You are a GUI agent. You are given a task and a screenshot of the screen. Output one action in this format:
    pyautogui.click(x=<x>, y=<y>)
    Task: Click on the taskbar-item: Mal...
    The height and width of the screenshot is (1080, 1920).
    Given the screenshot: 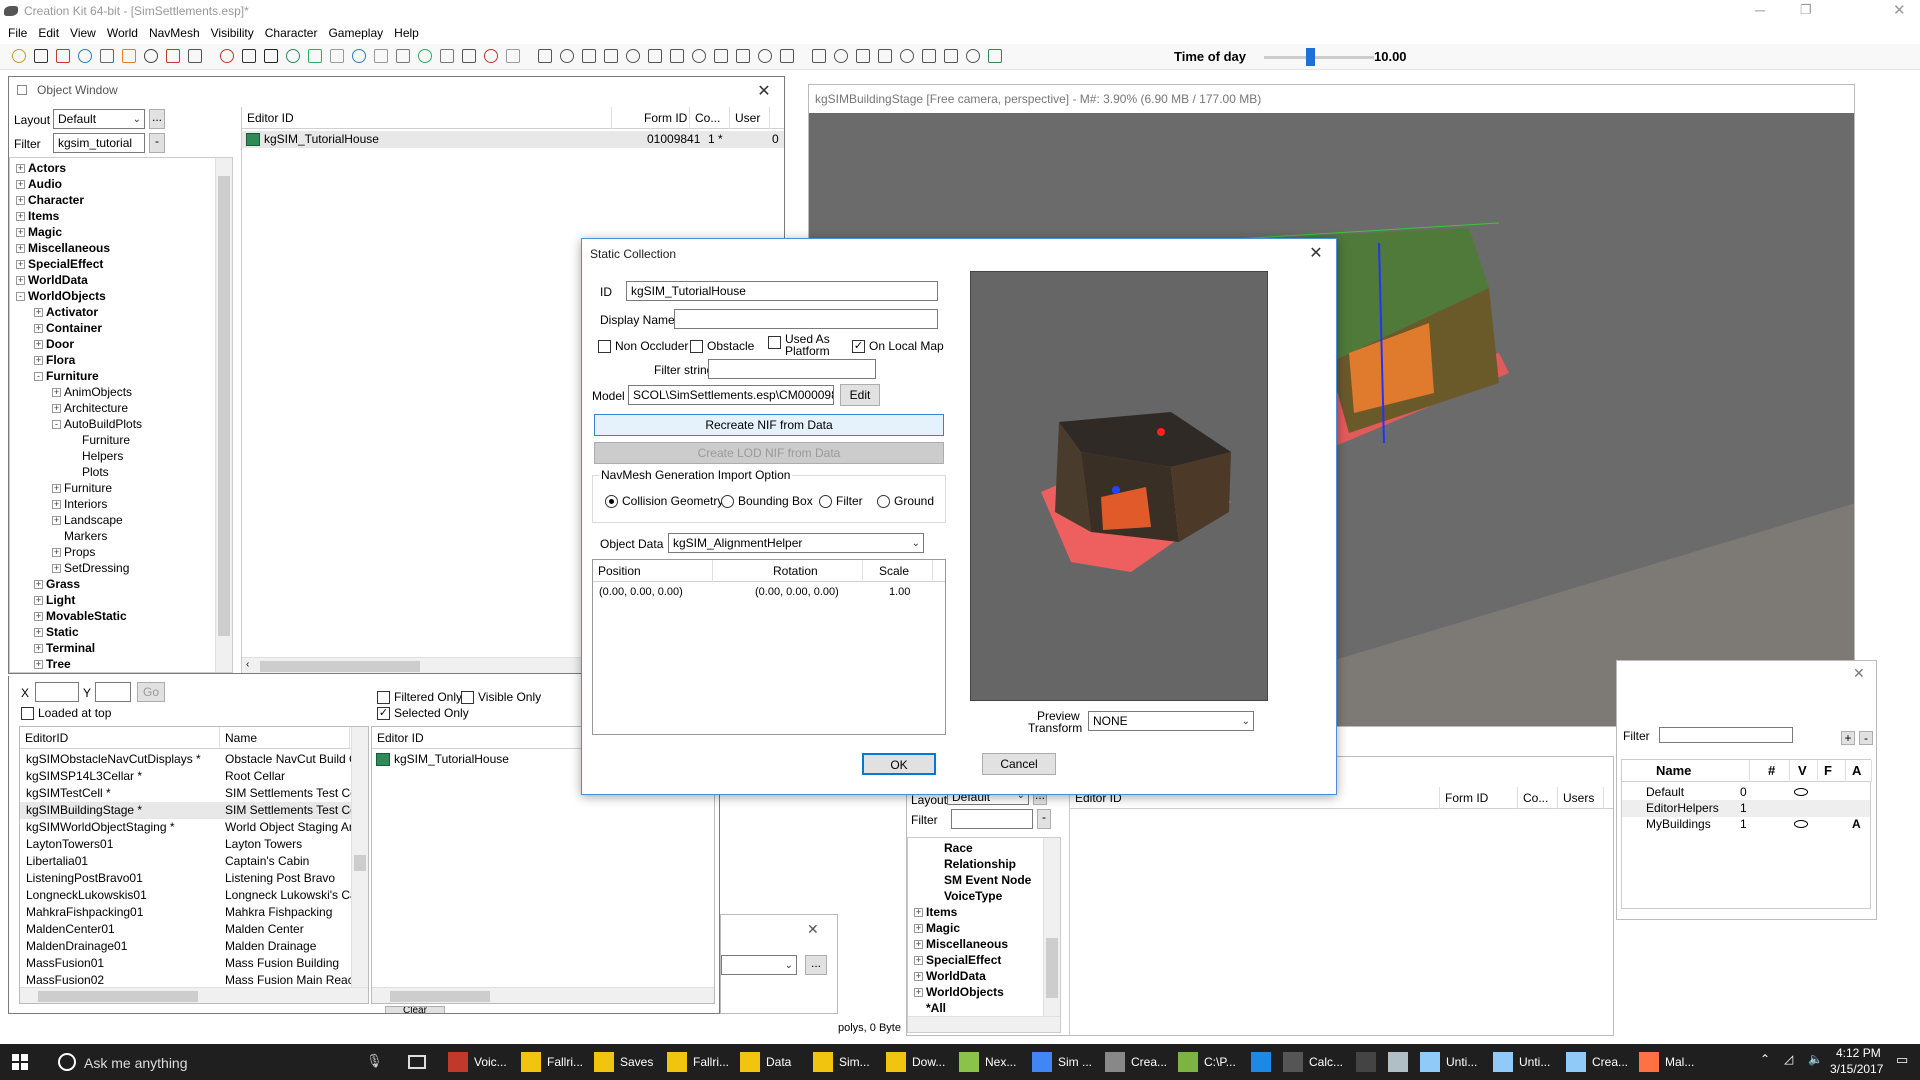 What is the action you would take?
    pyautogui.click(x=1666, y=1062)
    